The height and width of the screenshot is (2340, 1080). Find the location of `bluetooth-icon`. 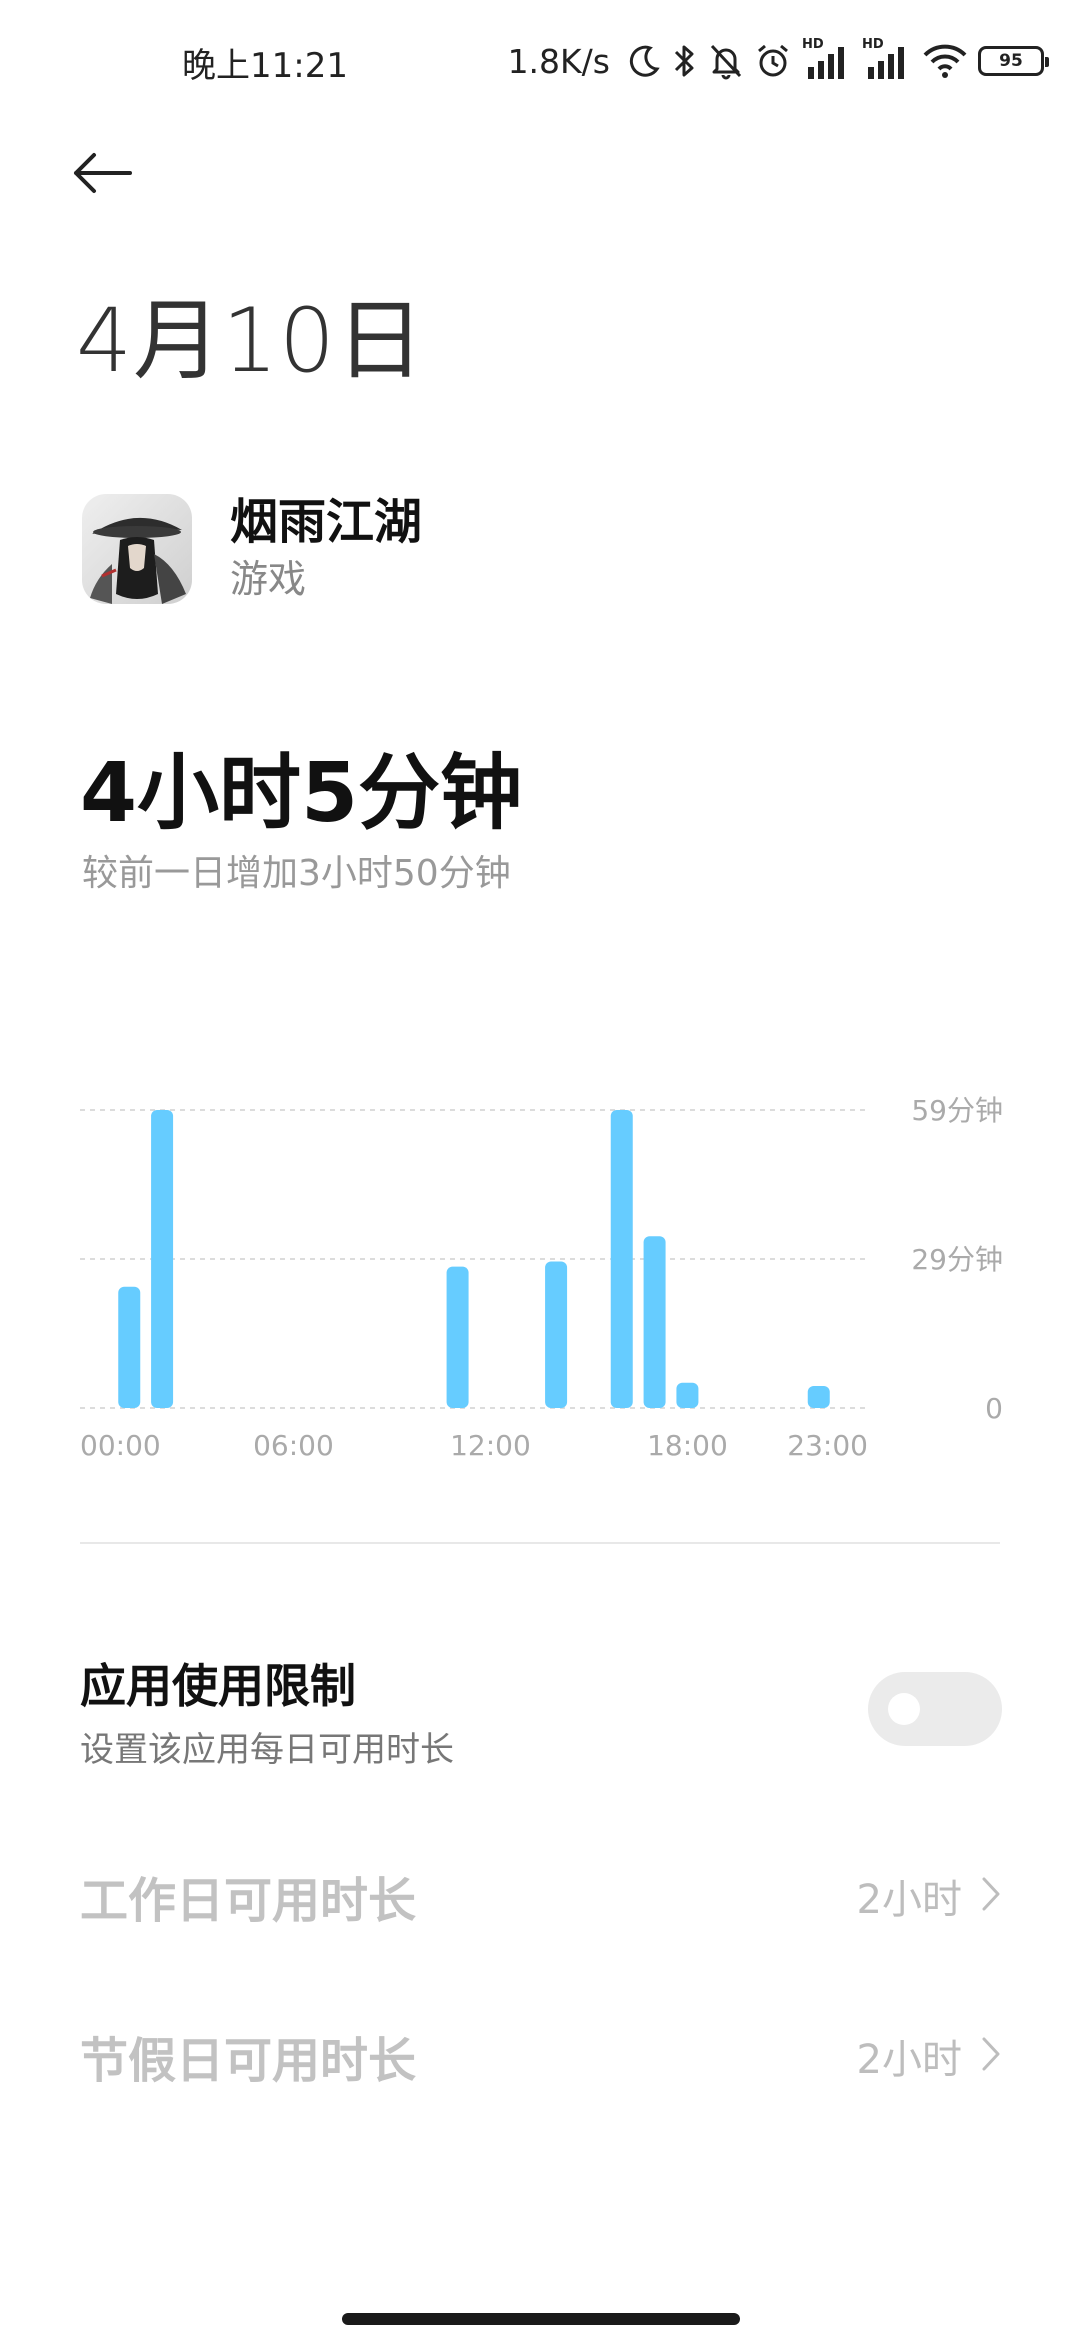

bluetooth-icon is located at coordinates (685, 61).